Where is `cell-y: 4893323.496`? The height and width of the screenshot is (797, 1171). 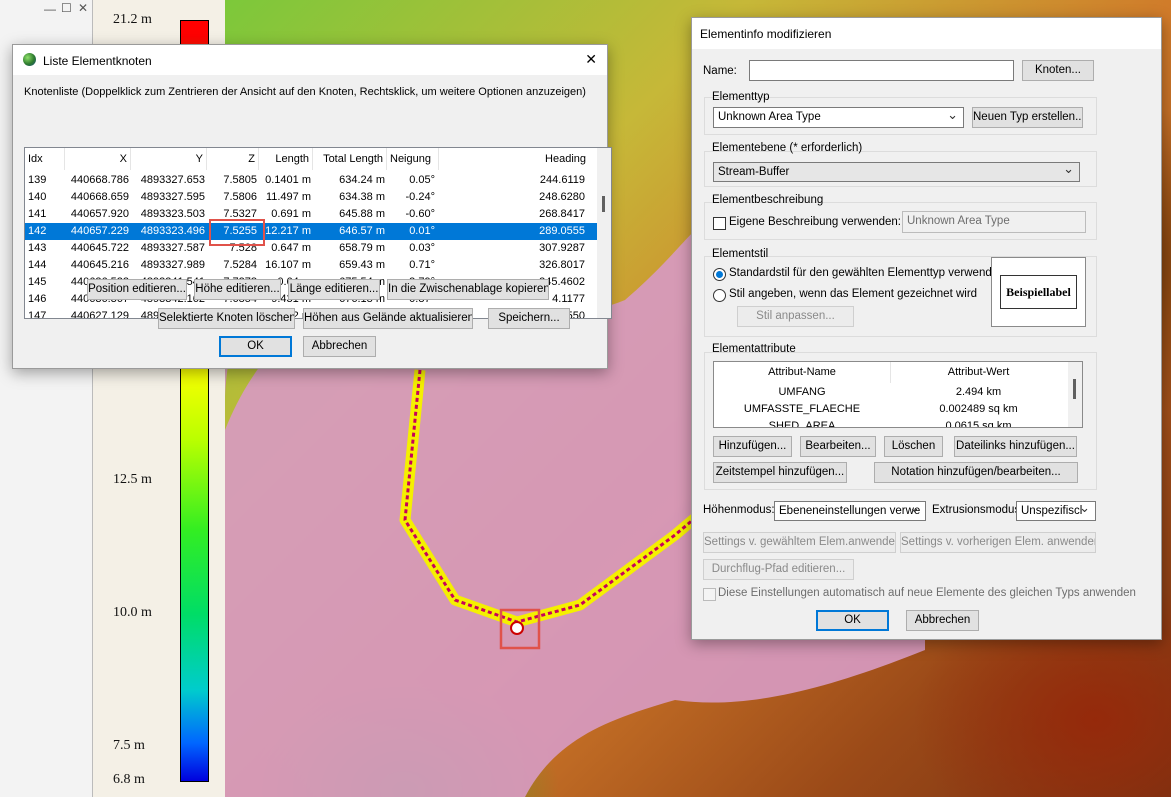
cell-y: 4893323.496 is located at coordinates (172, 231).